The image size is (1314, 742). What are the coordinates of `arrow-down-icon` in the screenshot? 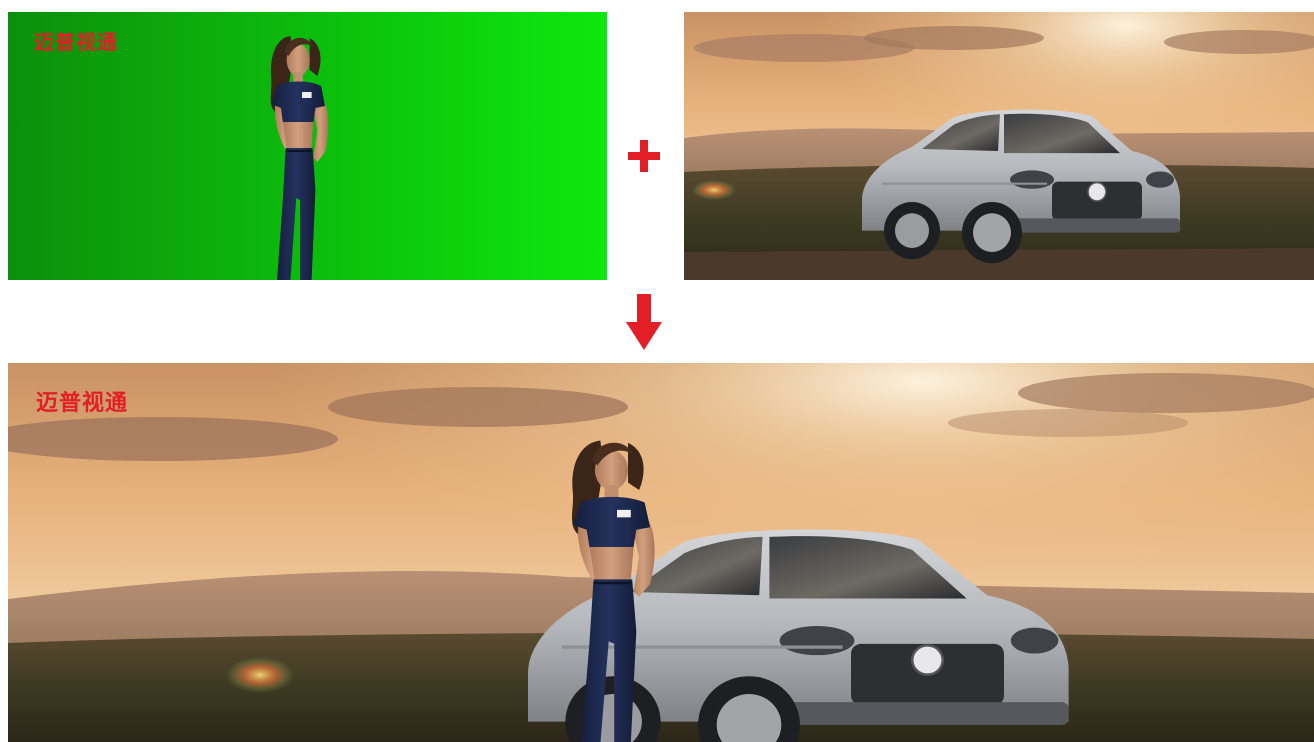 It's located at (644, 322).